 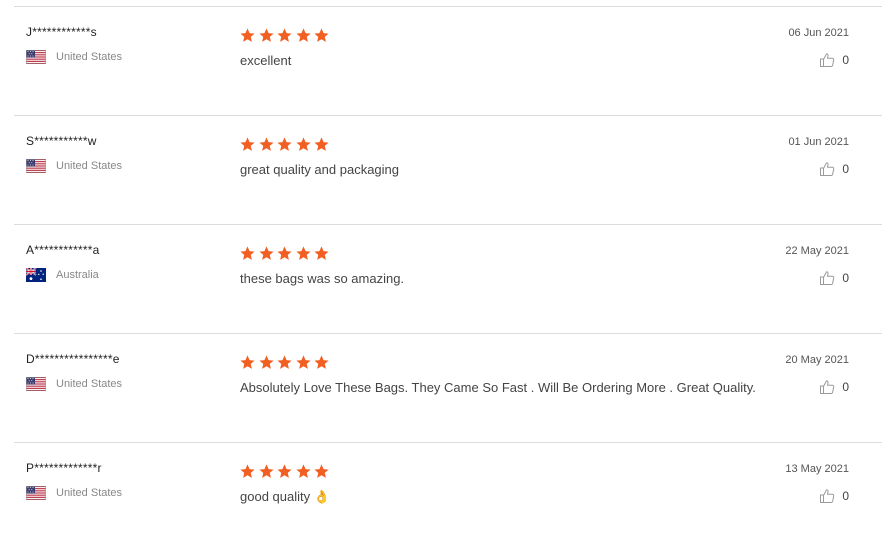 I want to click on review-date: 06 Jun 2021, so click(x=818, y=33).